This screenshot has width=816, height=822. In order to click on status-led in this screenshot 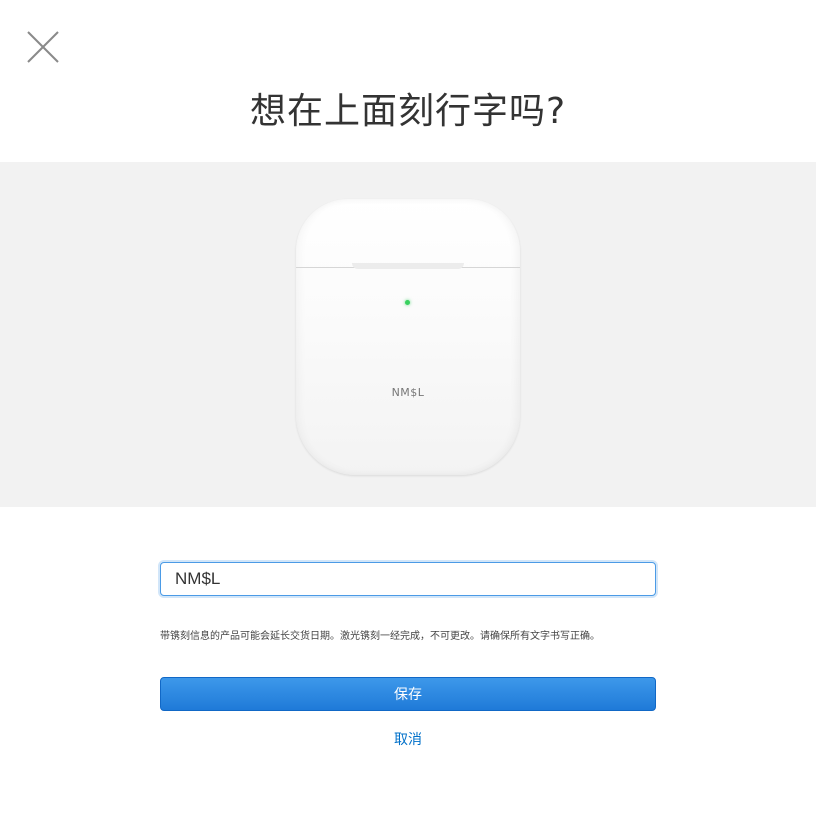, I will do `click(407, 302)`.